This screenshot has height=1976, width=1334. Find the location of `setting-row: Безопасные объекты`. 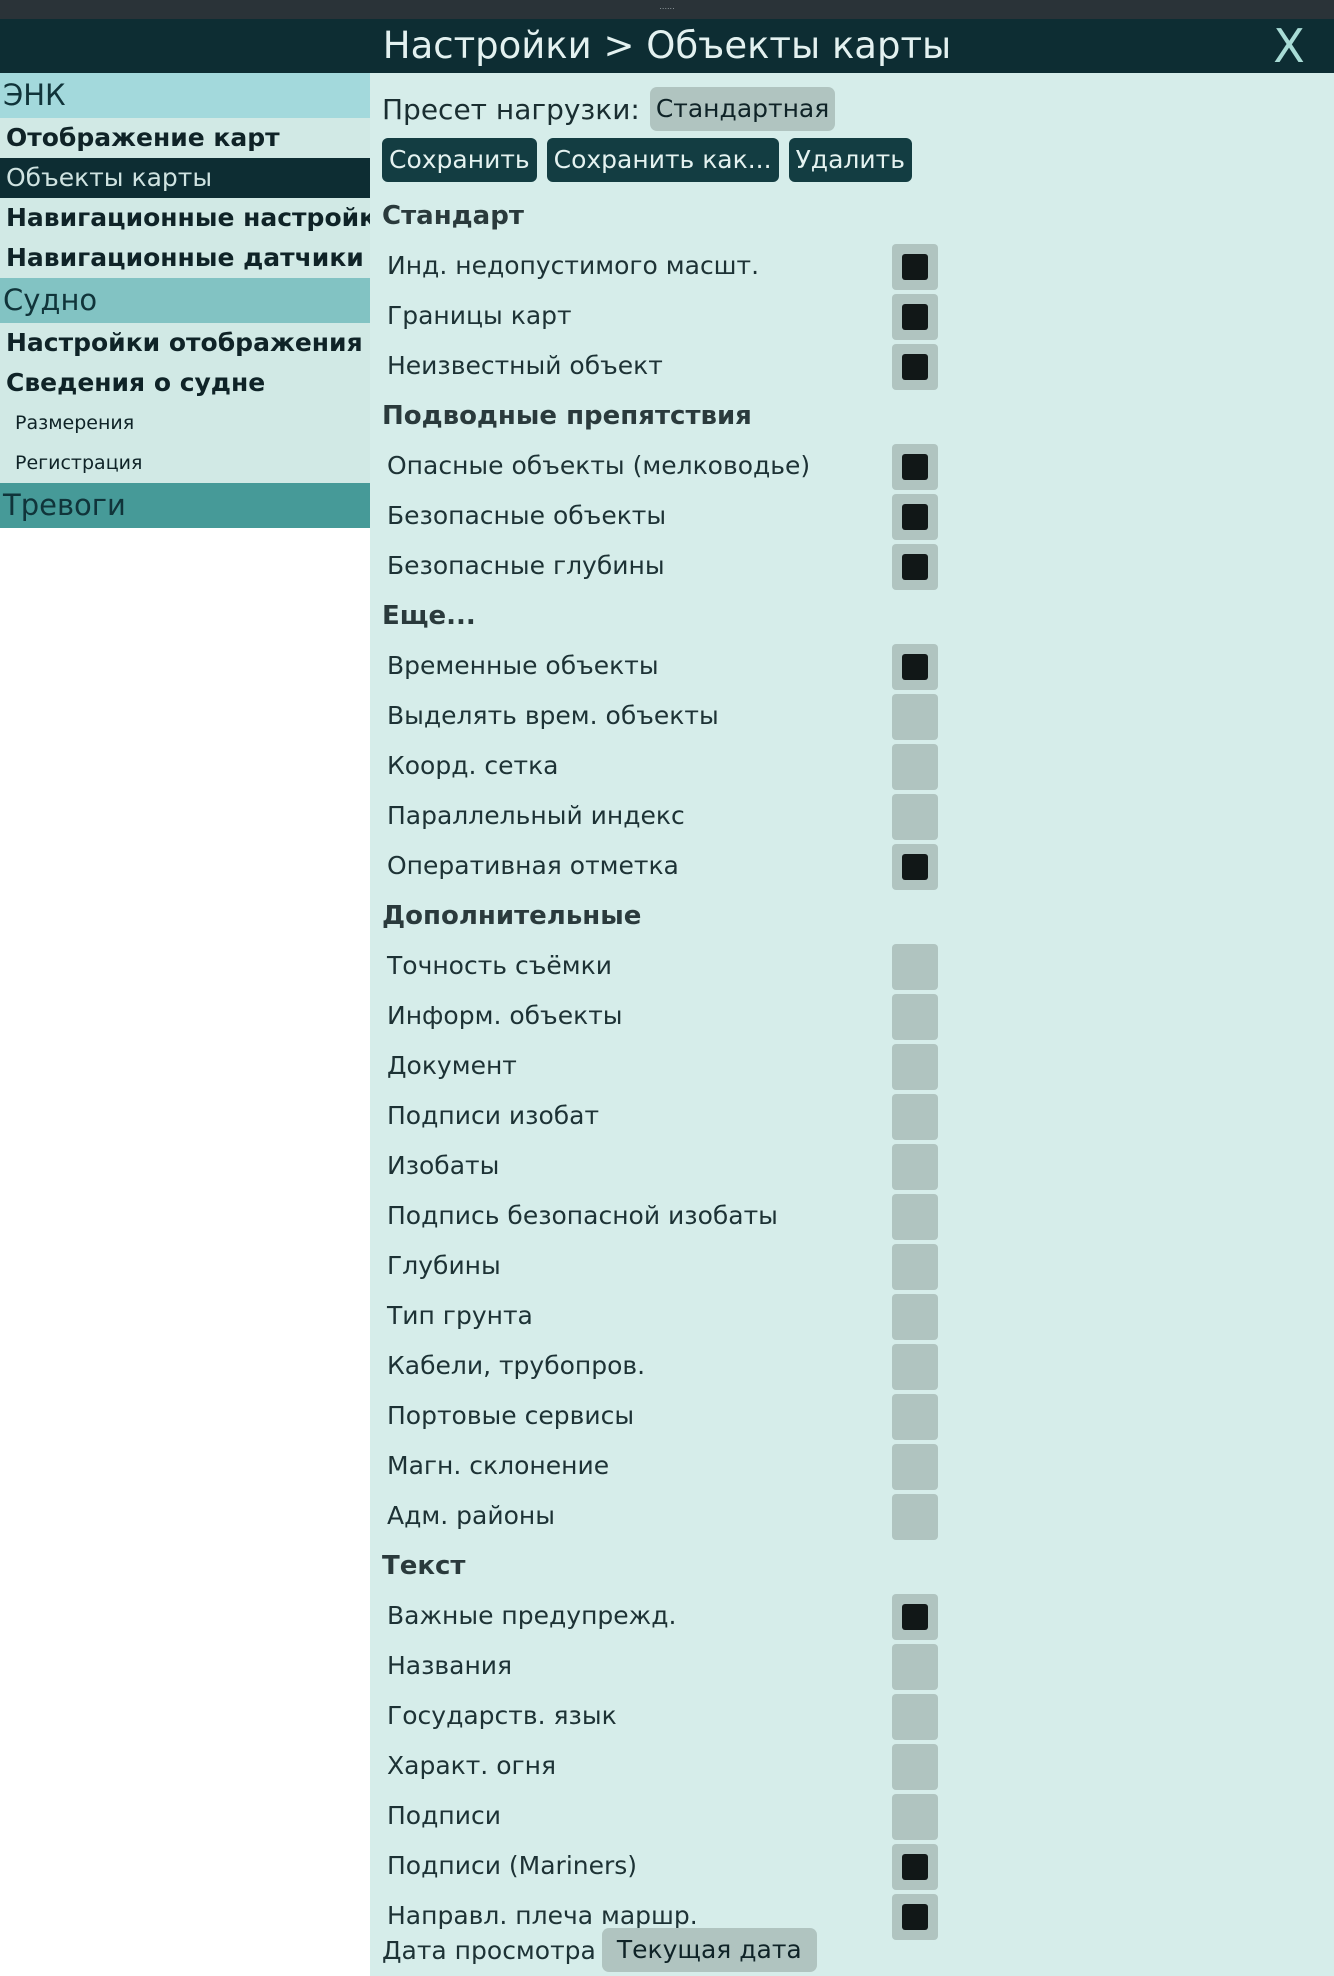

setting-row: Безопасные объекты is located at coordinates (847, 516).